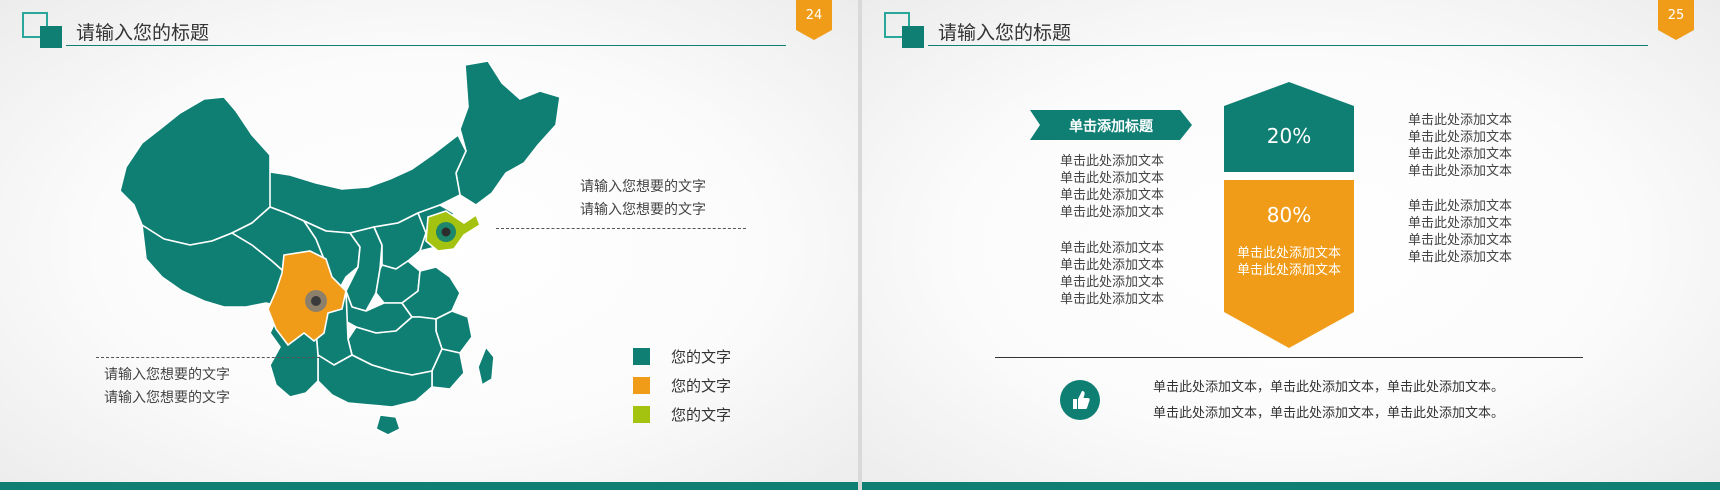  What do you see at coordinates (641, 356) in the screenshot?
I see `legend-swatch-teal` at bounding box center [641, 356].